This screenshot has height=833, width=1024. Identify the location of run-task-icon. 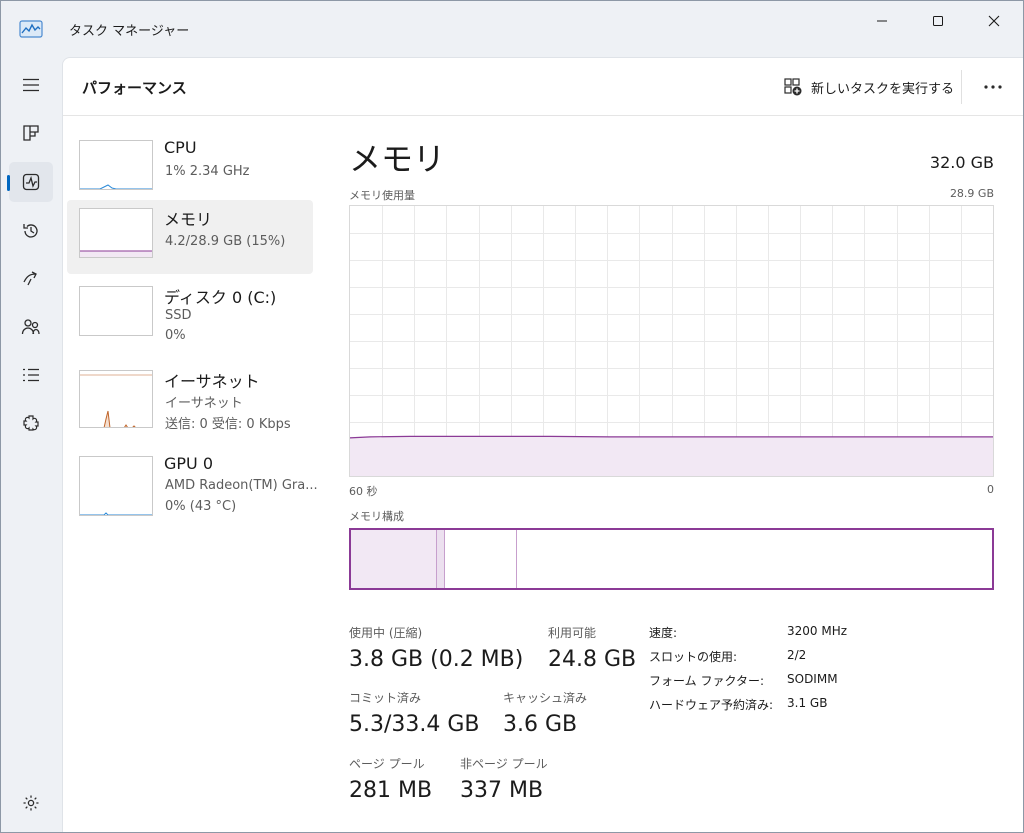
(793, 87).